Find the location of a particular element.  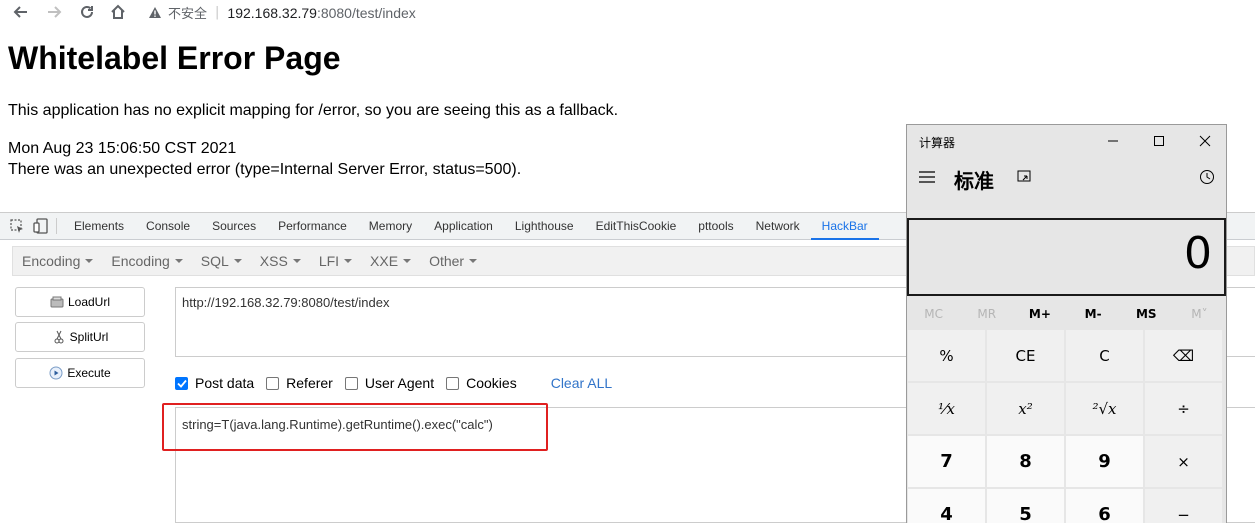

menu-other: Other is located at coordinates (453, 261).